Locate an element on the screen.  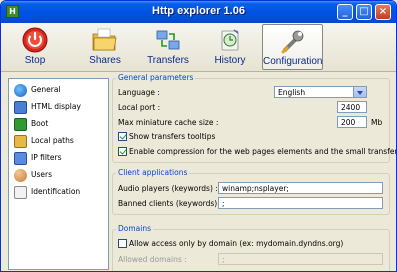
sidebar-item-local-paths: Local paths is located at coordinates (59, 141).